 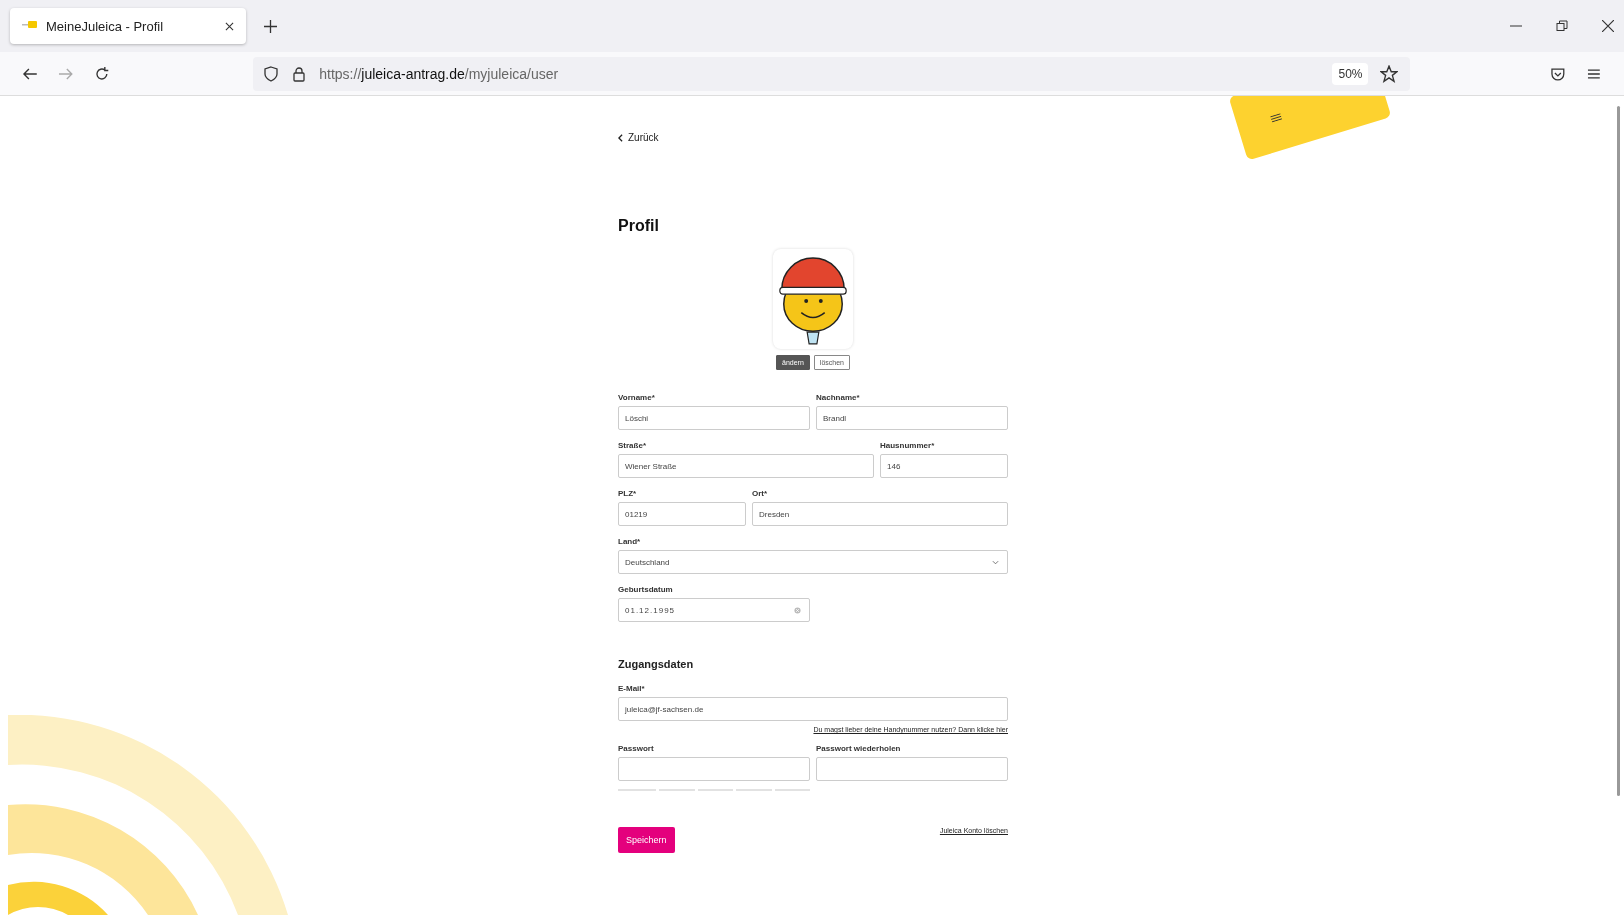 I want to click on email-field: juleica@jf-sachsen.de, so click(x=813, y=709).